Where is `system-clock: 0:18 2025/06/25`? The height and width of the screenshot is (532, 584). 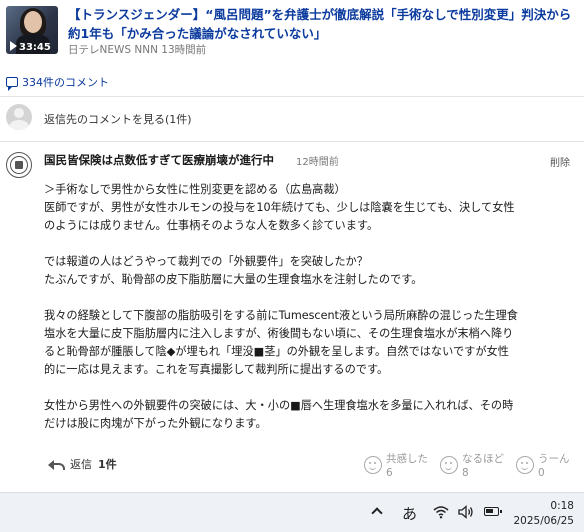
system-clock: 0:18 2025/06/25 is located at coordinates (543, 514).